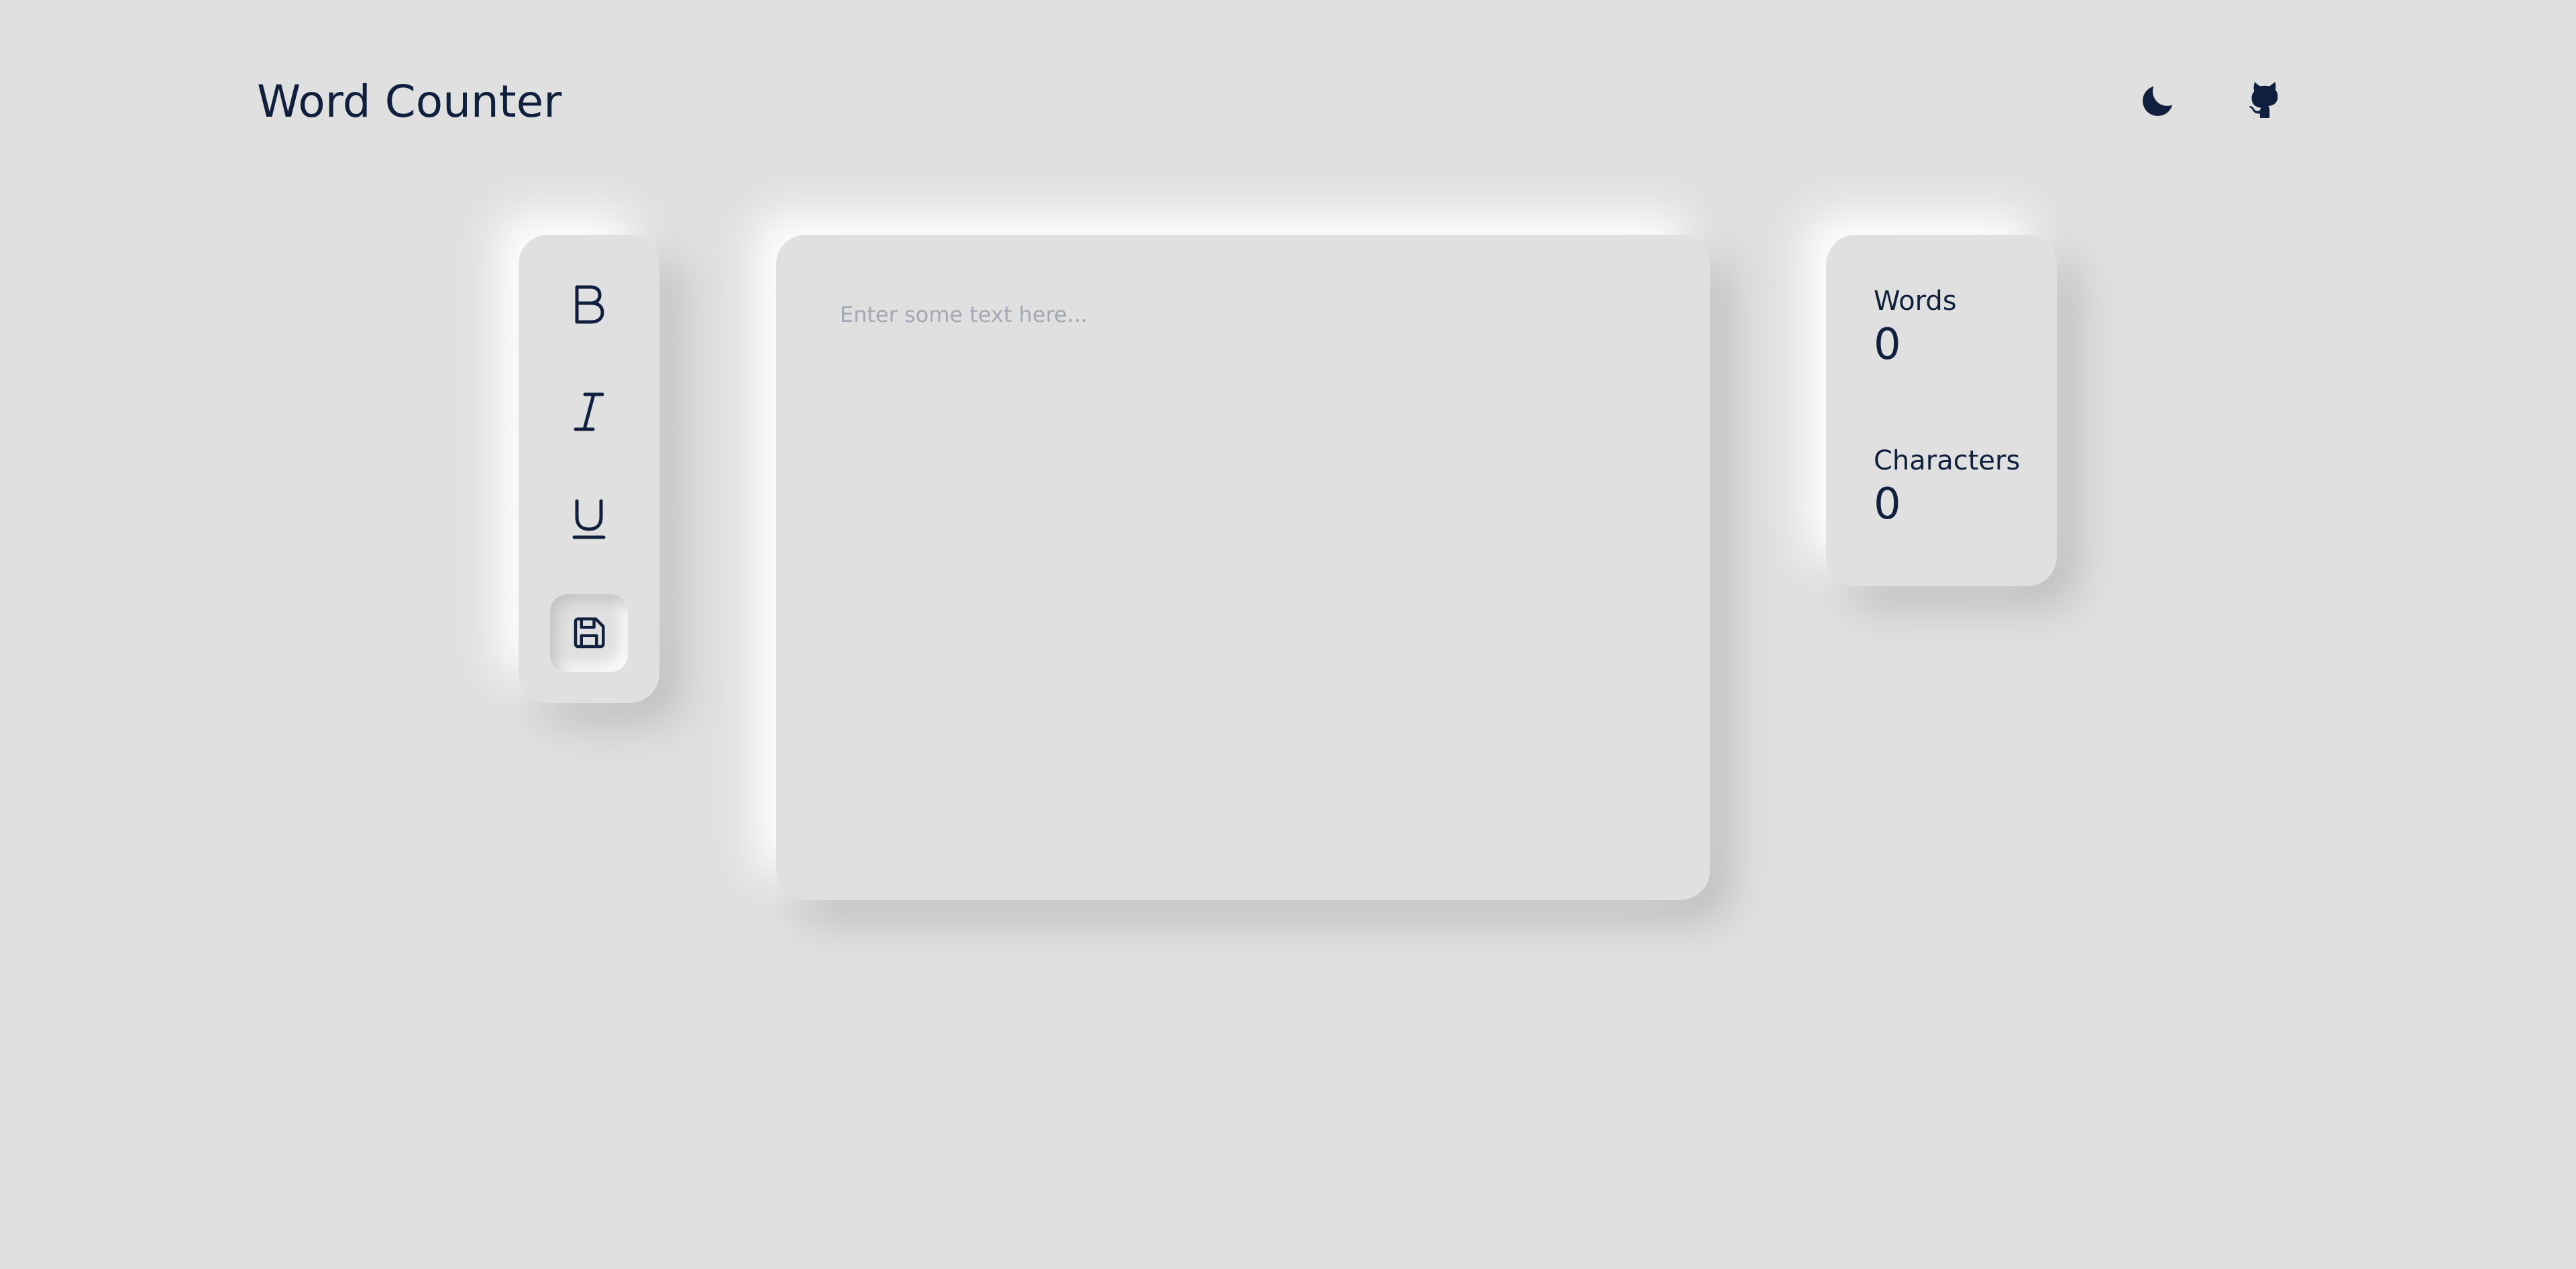 The width and height of the screenshot is (2576, 1269). I want to click on italic-icon, so click(589, 411).